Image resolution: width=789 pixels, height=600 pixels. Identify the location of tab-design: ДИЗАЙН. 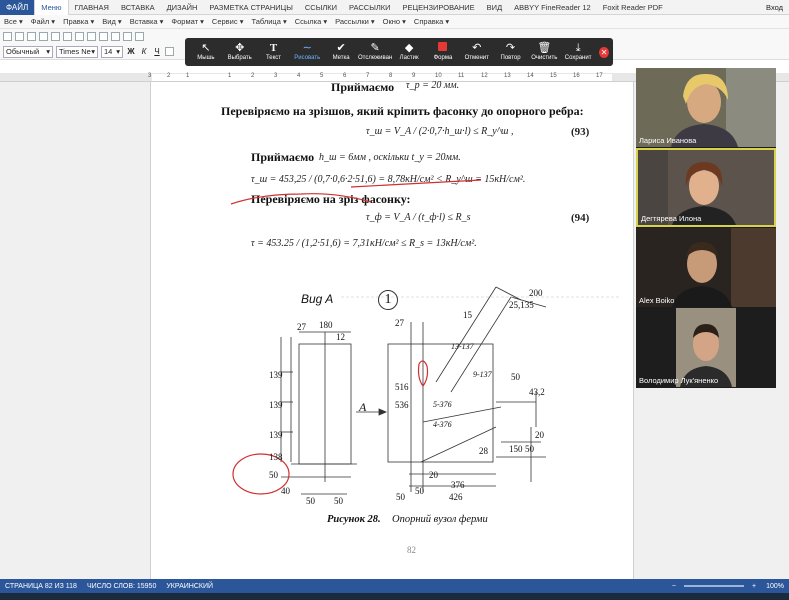
(182, 7).